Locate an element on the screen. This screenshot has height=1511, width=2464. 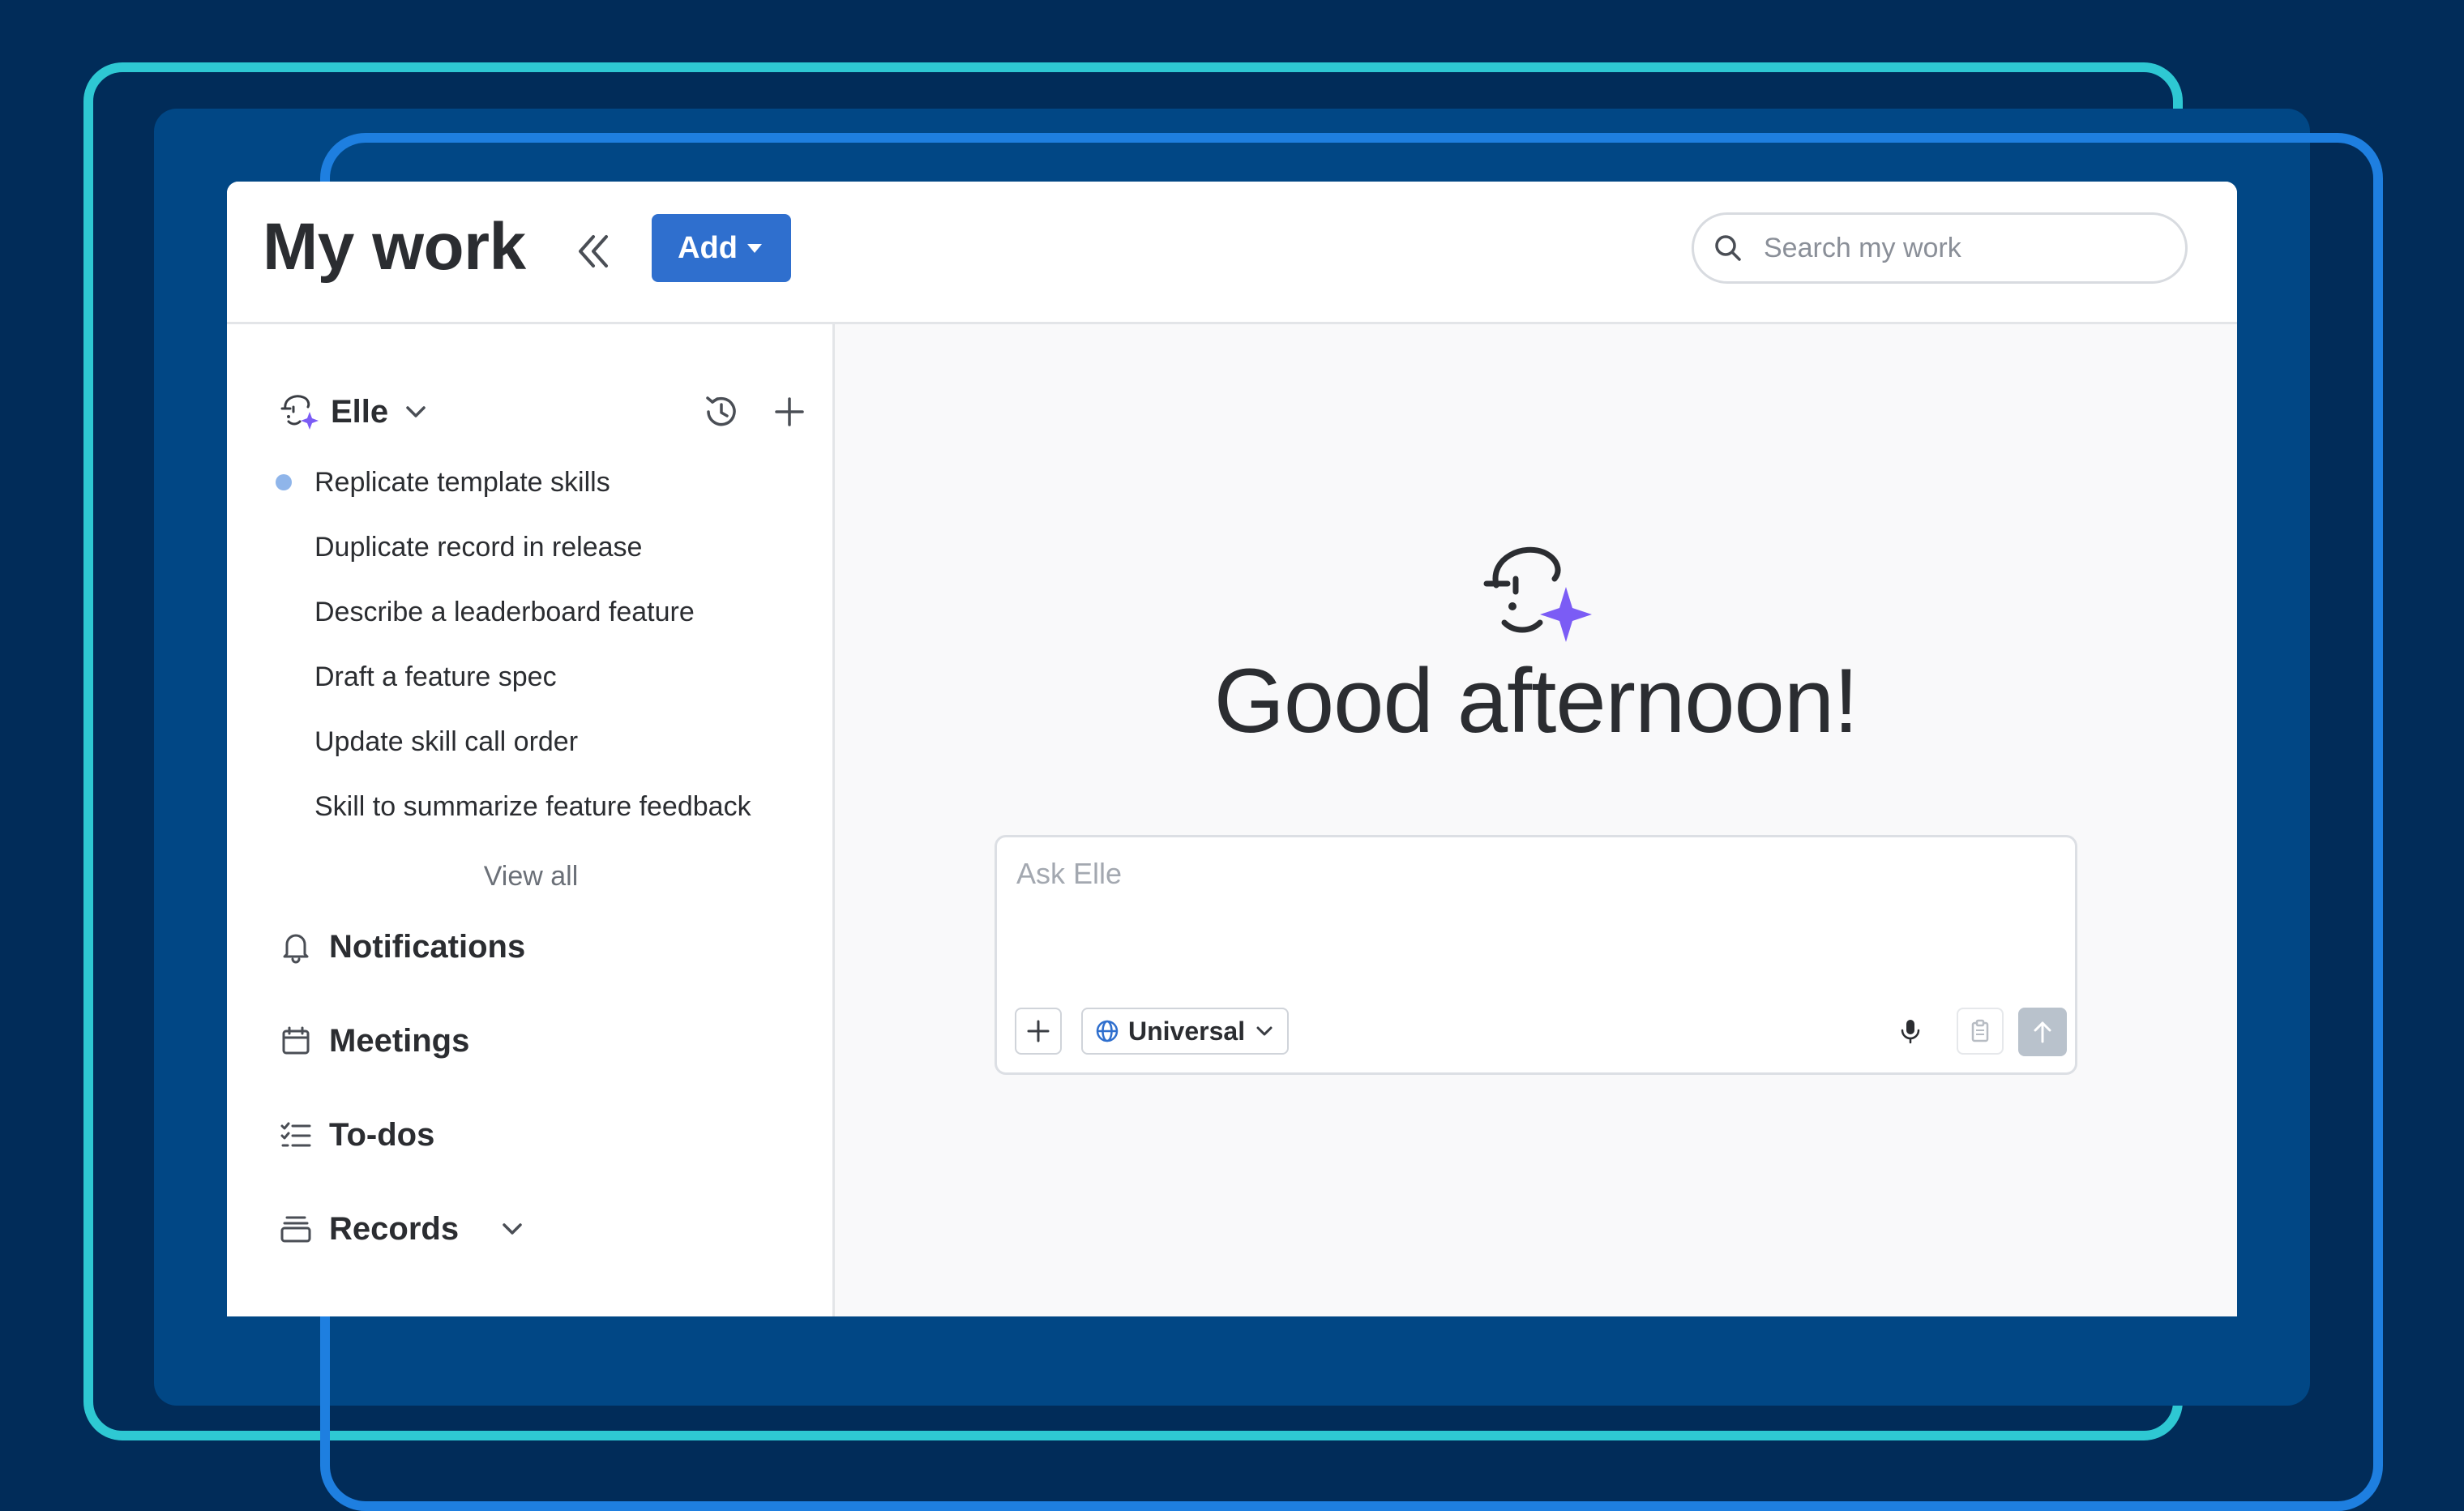
nav-records: Records is located at coordinates (402, 1229).